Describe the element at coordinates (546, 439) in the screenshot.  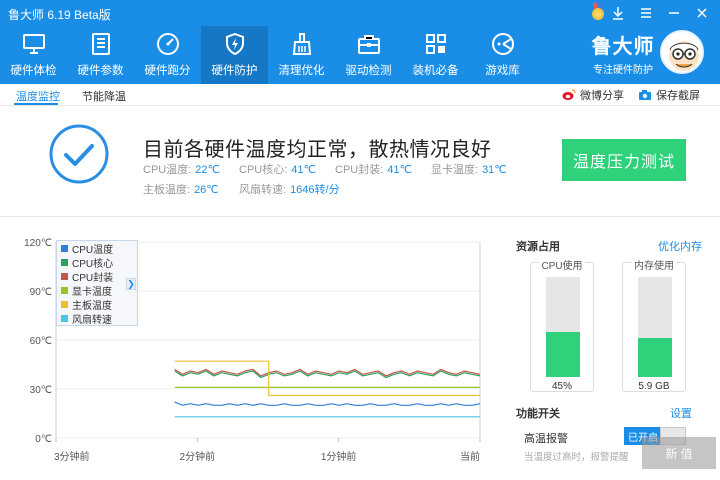
I see `high-temp-alarm-label: 高温报警` at that location.